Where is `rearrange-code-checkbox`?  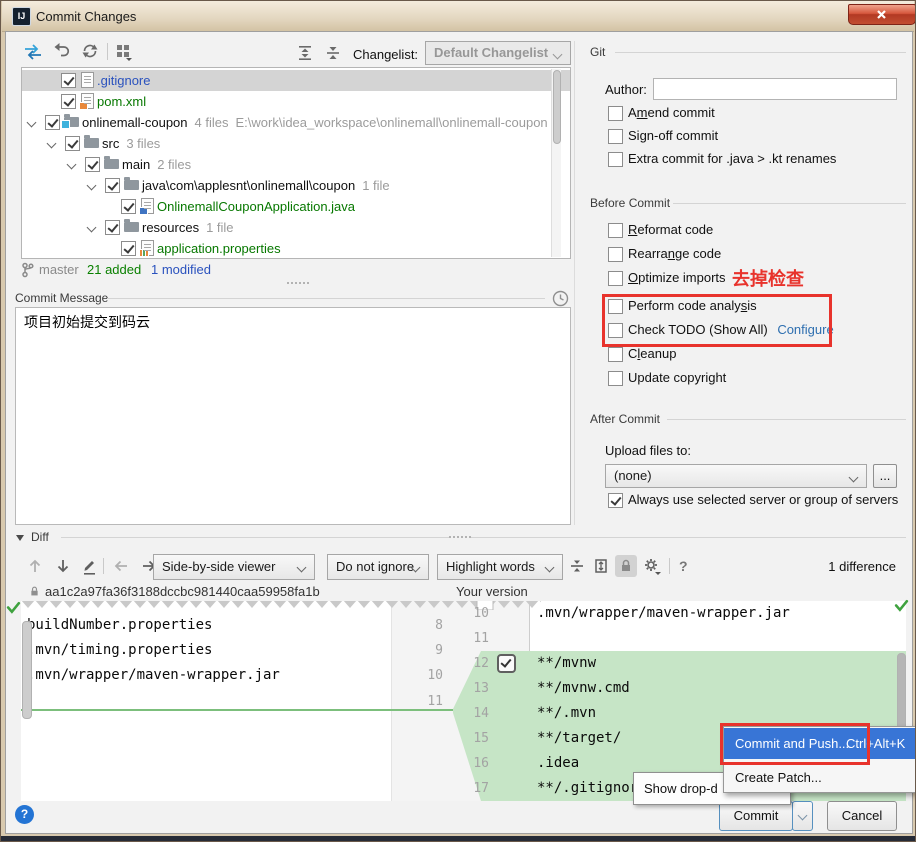 rearrange-code-checkbox is located at coordinates (615, 254).